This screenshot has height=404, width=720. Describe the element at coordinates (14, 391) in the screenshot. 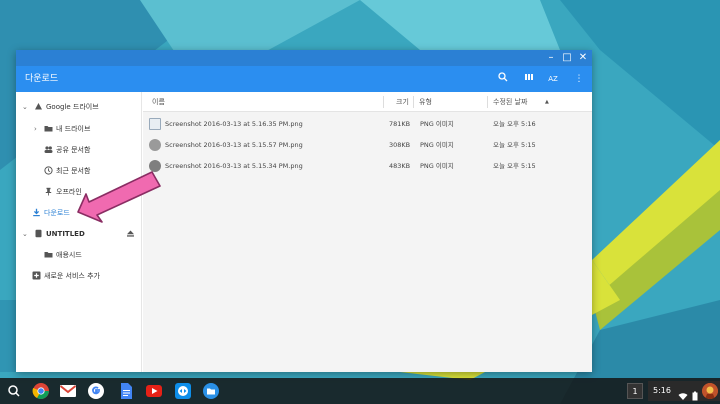

I see `launcher-search-icon` at that location.